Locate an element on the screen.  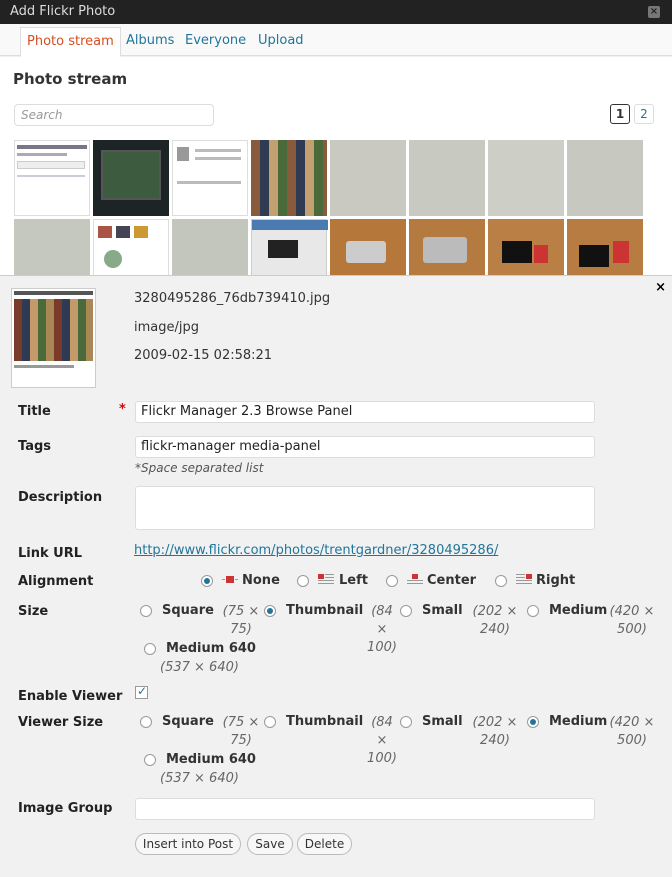
dialog-title: Add Flickr Photo is located at coordinates (63, 11).